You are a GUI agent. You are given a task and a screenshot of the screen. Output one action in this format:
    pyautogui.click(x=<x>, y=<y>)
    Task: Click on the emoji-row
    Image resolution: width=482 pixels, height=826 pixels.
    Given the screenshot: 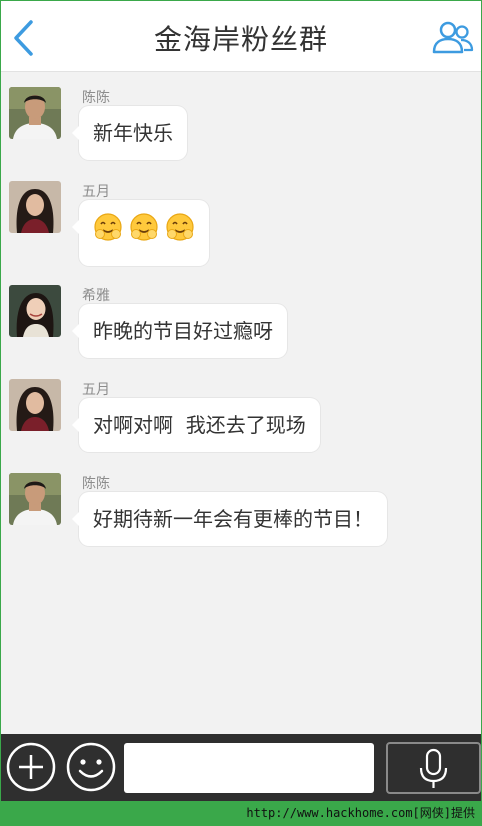 What is the action you would take?
    pyautogui.click(x=144, y=227)
    